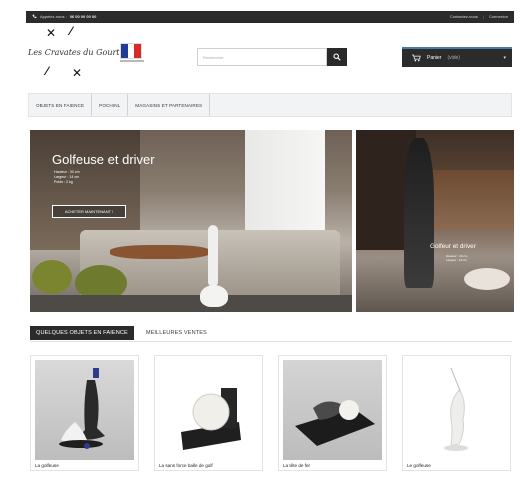 The image size is (520, 483). I want to click on product-card: La golfeuse, so click(84, 413).